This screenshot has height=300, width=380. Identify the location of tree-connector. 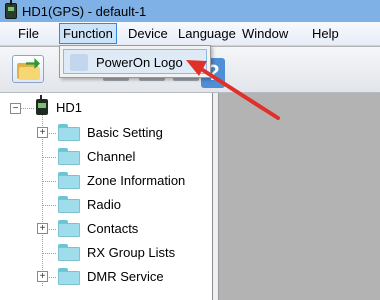
(42, 199).